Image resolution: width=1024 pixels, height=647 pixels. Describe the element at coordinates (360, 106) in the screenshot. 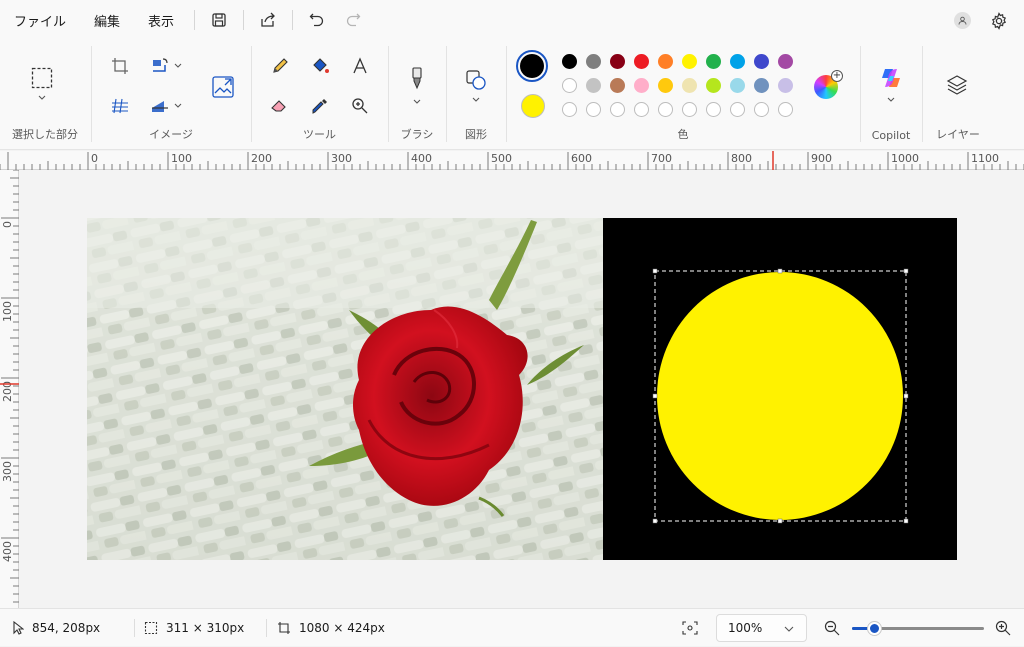

I see `magnifier-icon` at that location.